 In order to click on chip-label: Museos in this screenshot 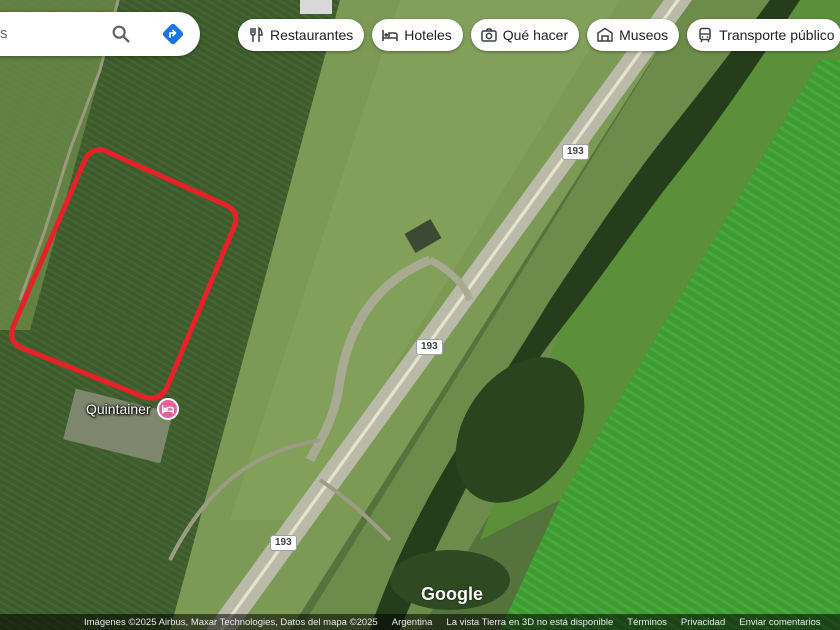, I will do `click(644, 35)`.